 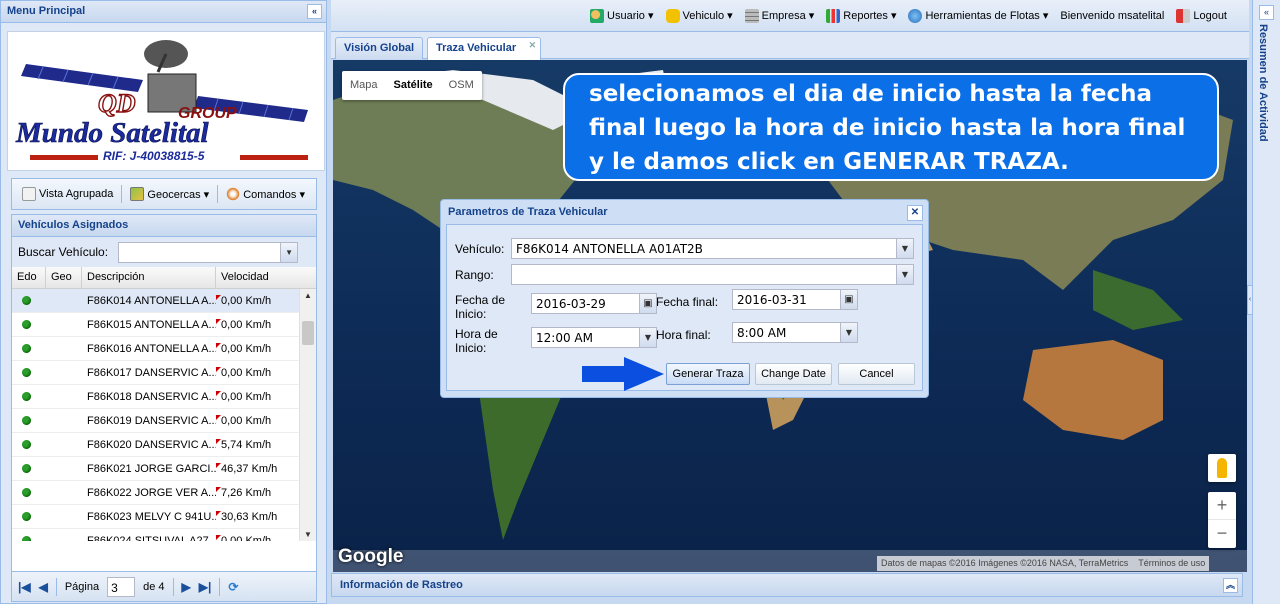 What do you see at coordinates (164, 535) in the screenshot?
I see `table-row: F86K024 SITSUVAL A27... 0,00 Km/h` at bounding box center [164, 535].